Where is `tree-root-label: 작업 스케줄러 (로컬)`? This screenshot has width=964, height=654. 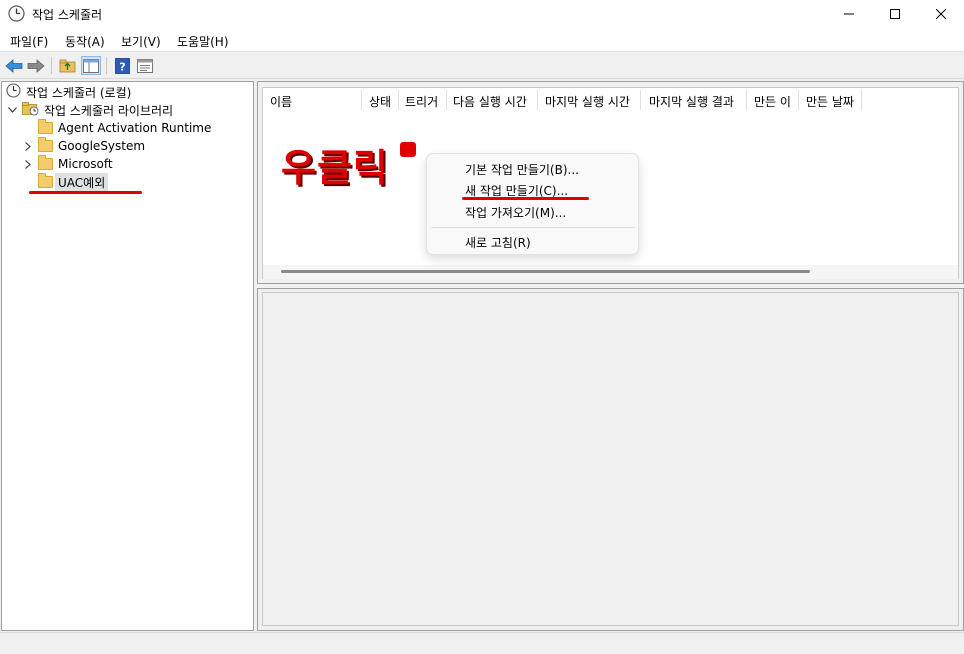
tree-root-label: 작업 스케줄러 (로컬) is located at coordinates (79, 92).